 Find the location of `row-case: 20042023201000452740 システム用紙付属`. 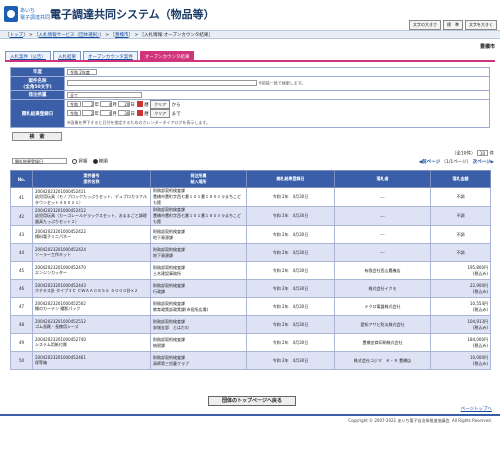

row-case: 20042023201000452740 システム用紙付属 is located at coordinates (91, 342).